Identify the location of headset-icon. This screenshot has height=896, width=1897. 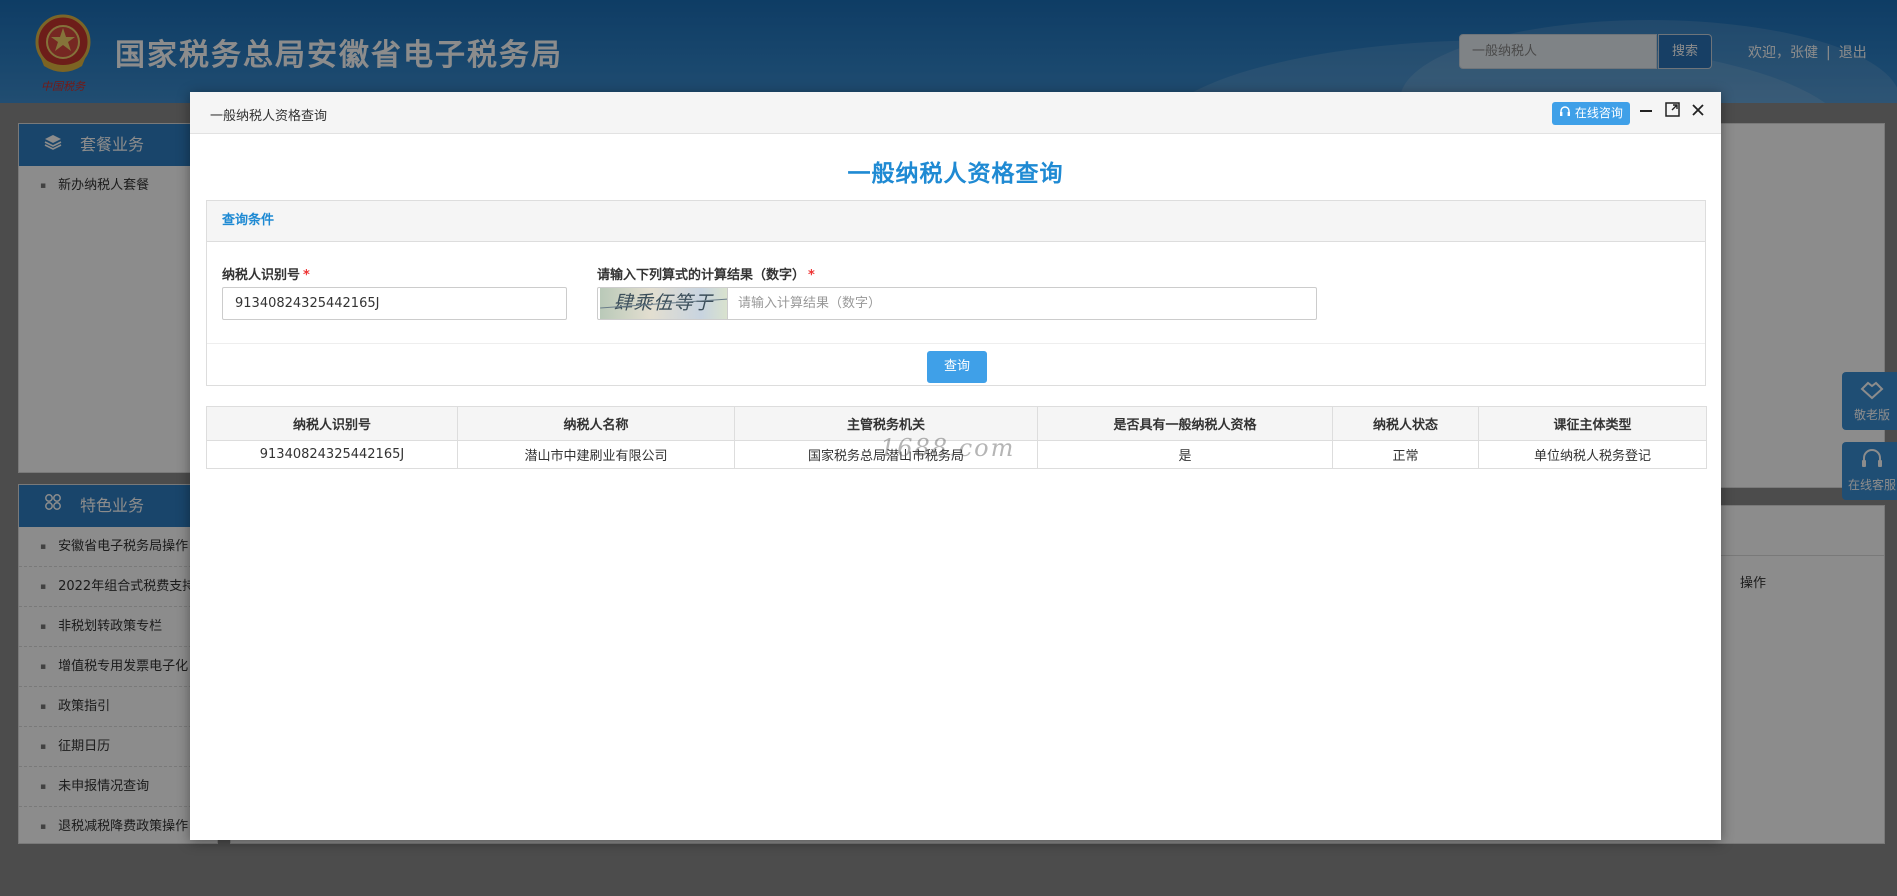
(1567, 113).